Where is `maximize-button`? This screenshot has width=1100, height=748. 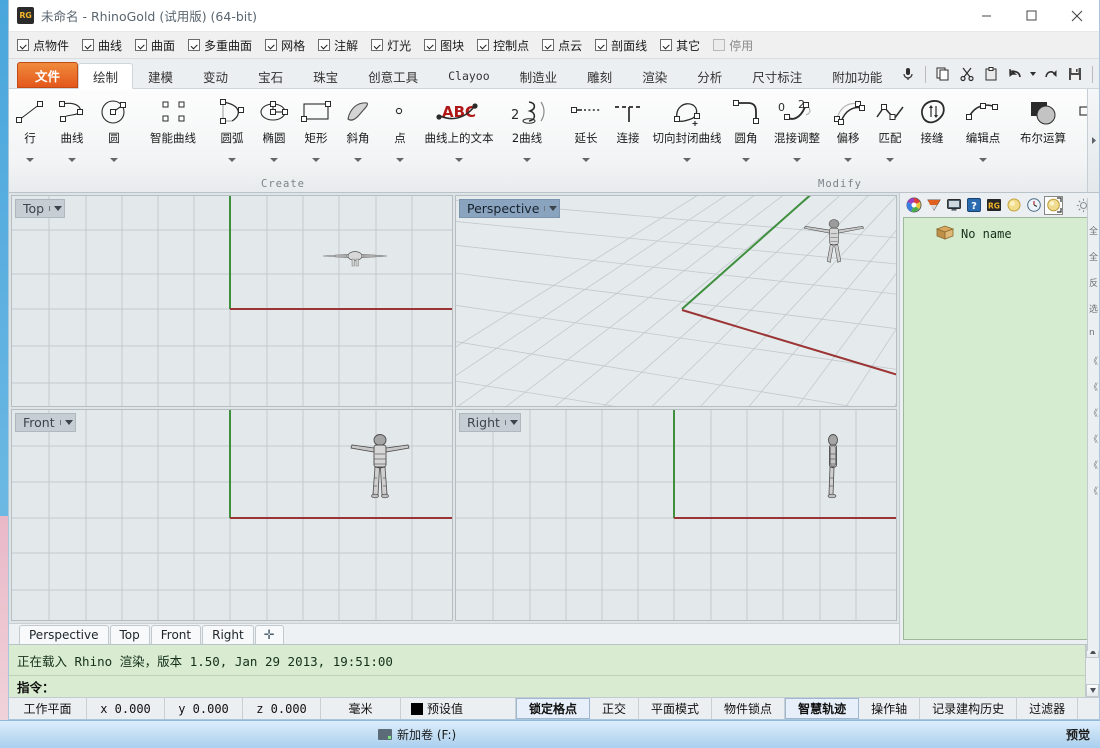
maximize-button is located at coordinates (1031, 15).